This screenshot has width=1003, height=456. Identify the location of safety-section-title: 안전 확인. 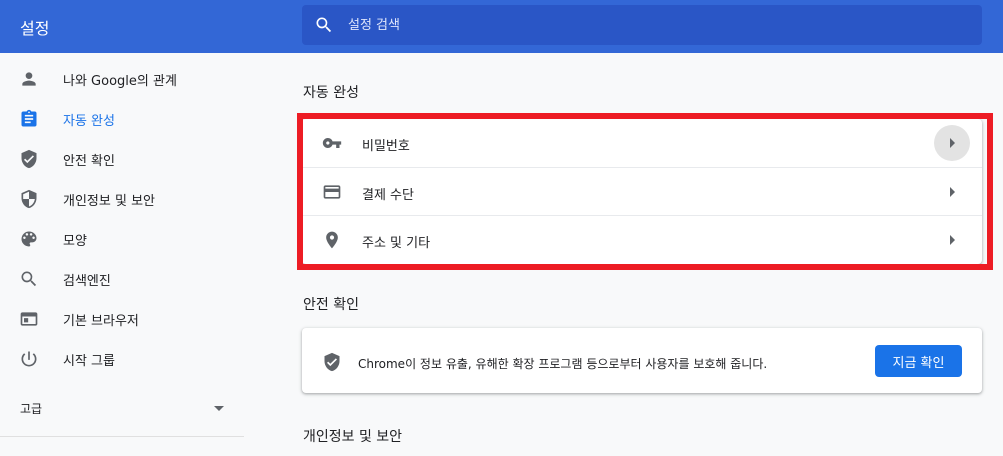
(331, 305).